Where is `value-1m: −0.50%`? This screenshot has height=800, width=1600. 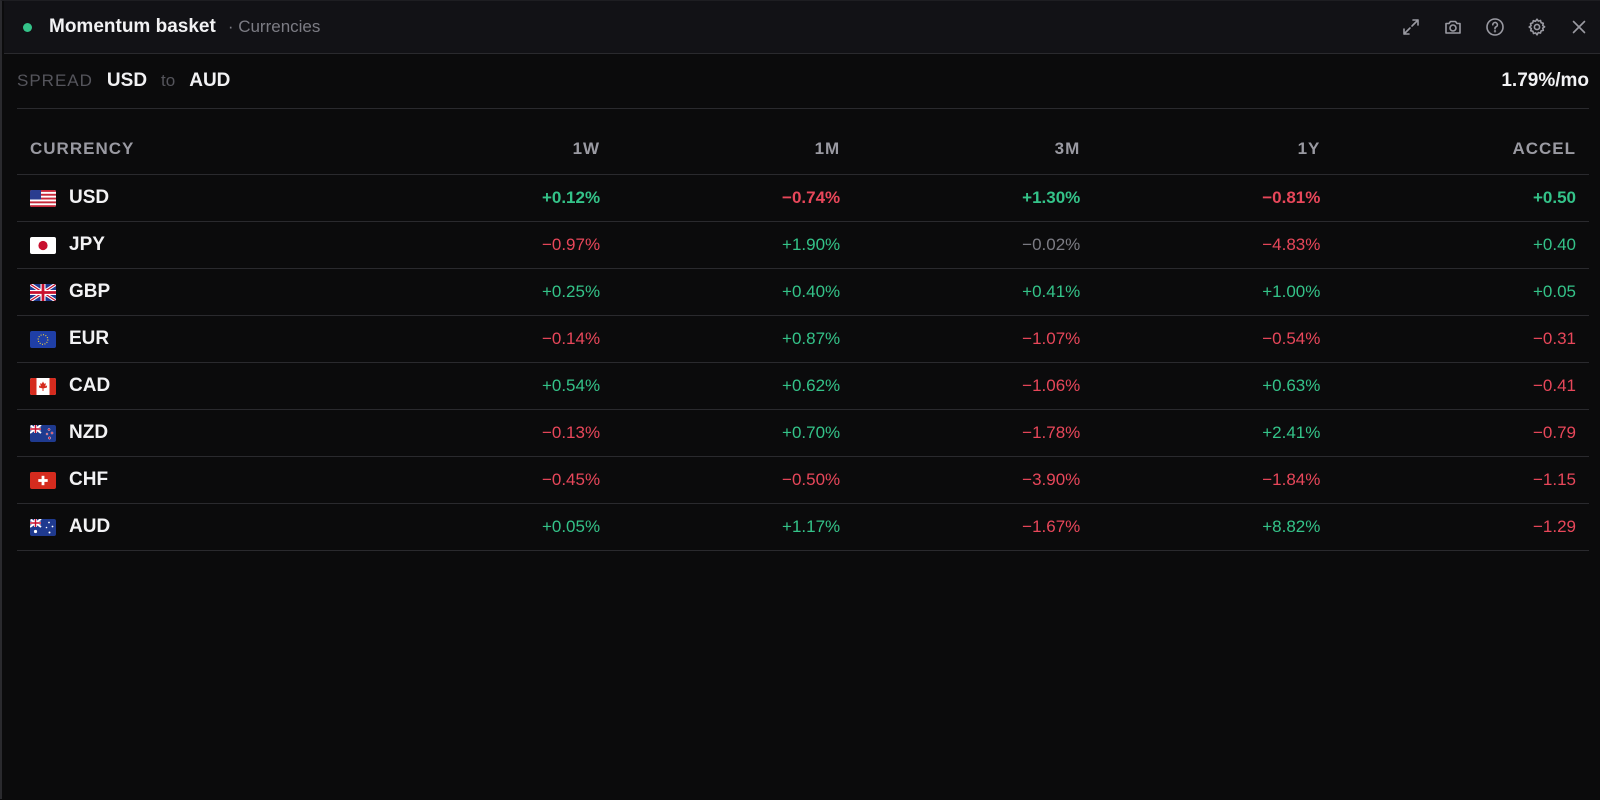
value-1m: −0.50% is located at coordinates (733, 480).